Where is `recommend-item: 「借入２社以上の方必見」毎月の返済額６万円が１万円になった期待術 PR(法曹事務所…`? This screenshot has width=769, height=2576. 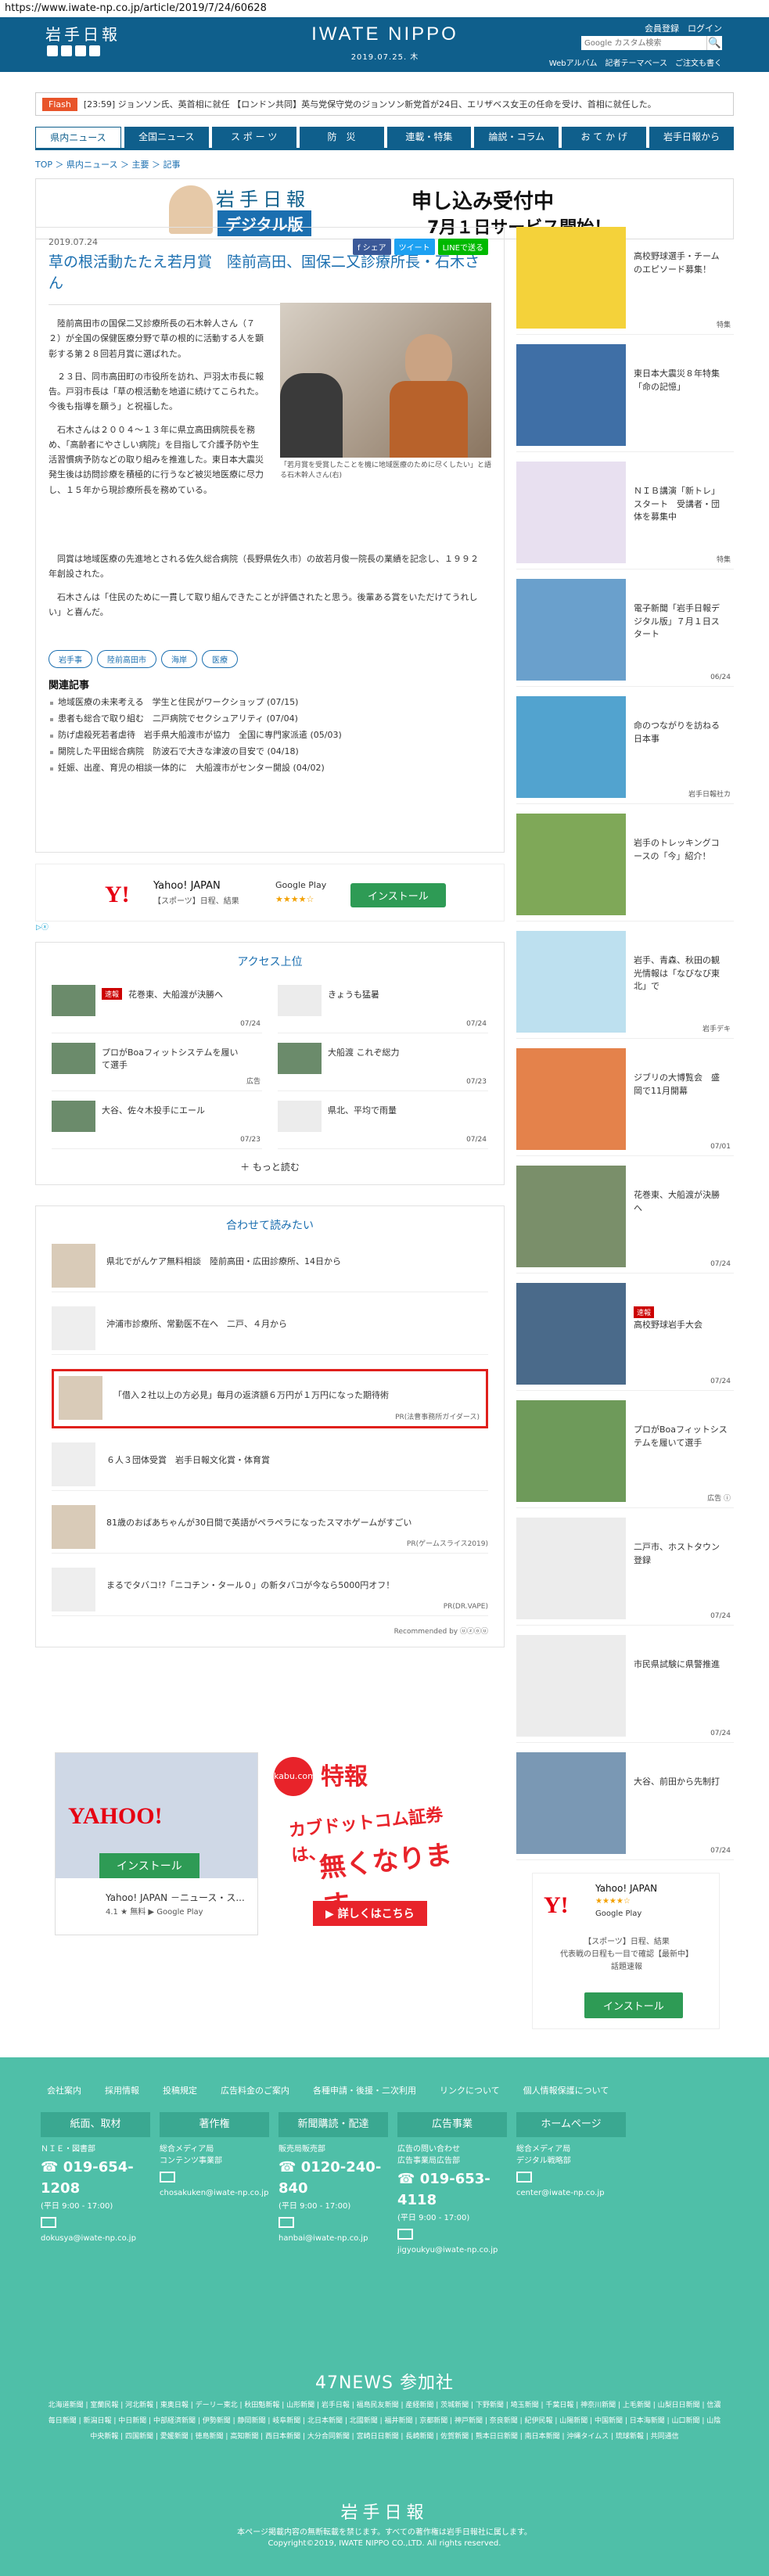
recommend-item: 「借入２社以上の方必見」毎月の返済額６万円が１万円になった期待術 PR(法曹事務所… is located at coordinates (270, 1398).